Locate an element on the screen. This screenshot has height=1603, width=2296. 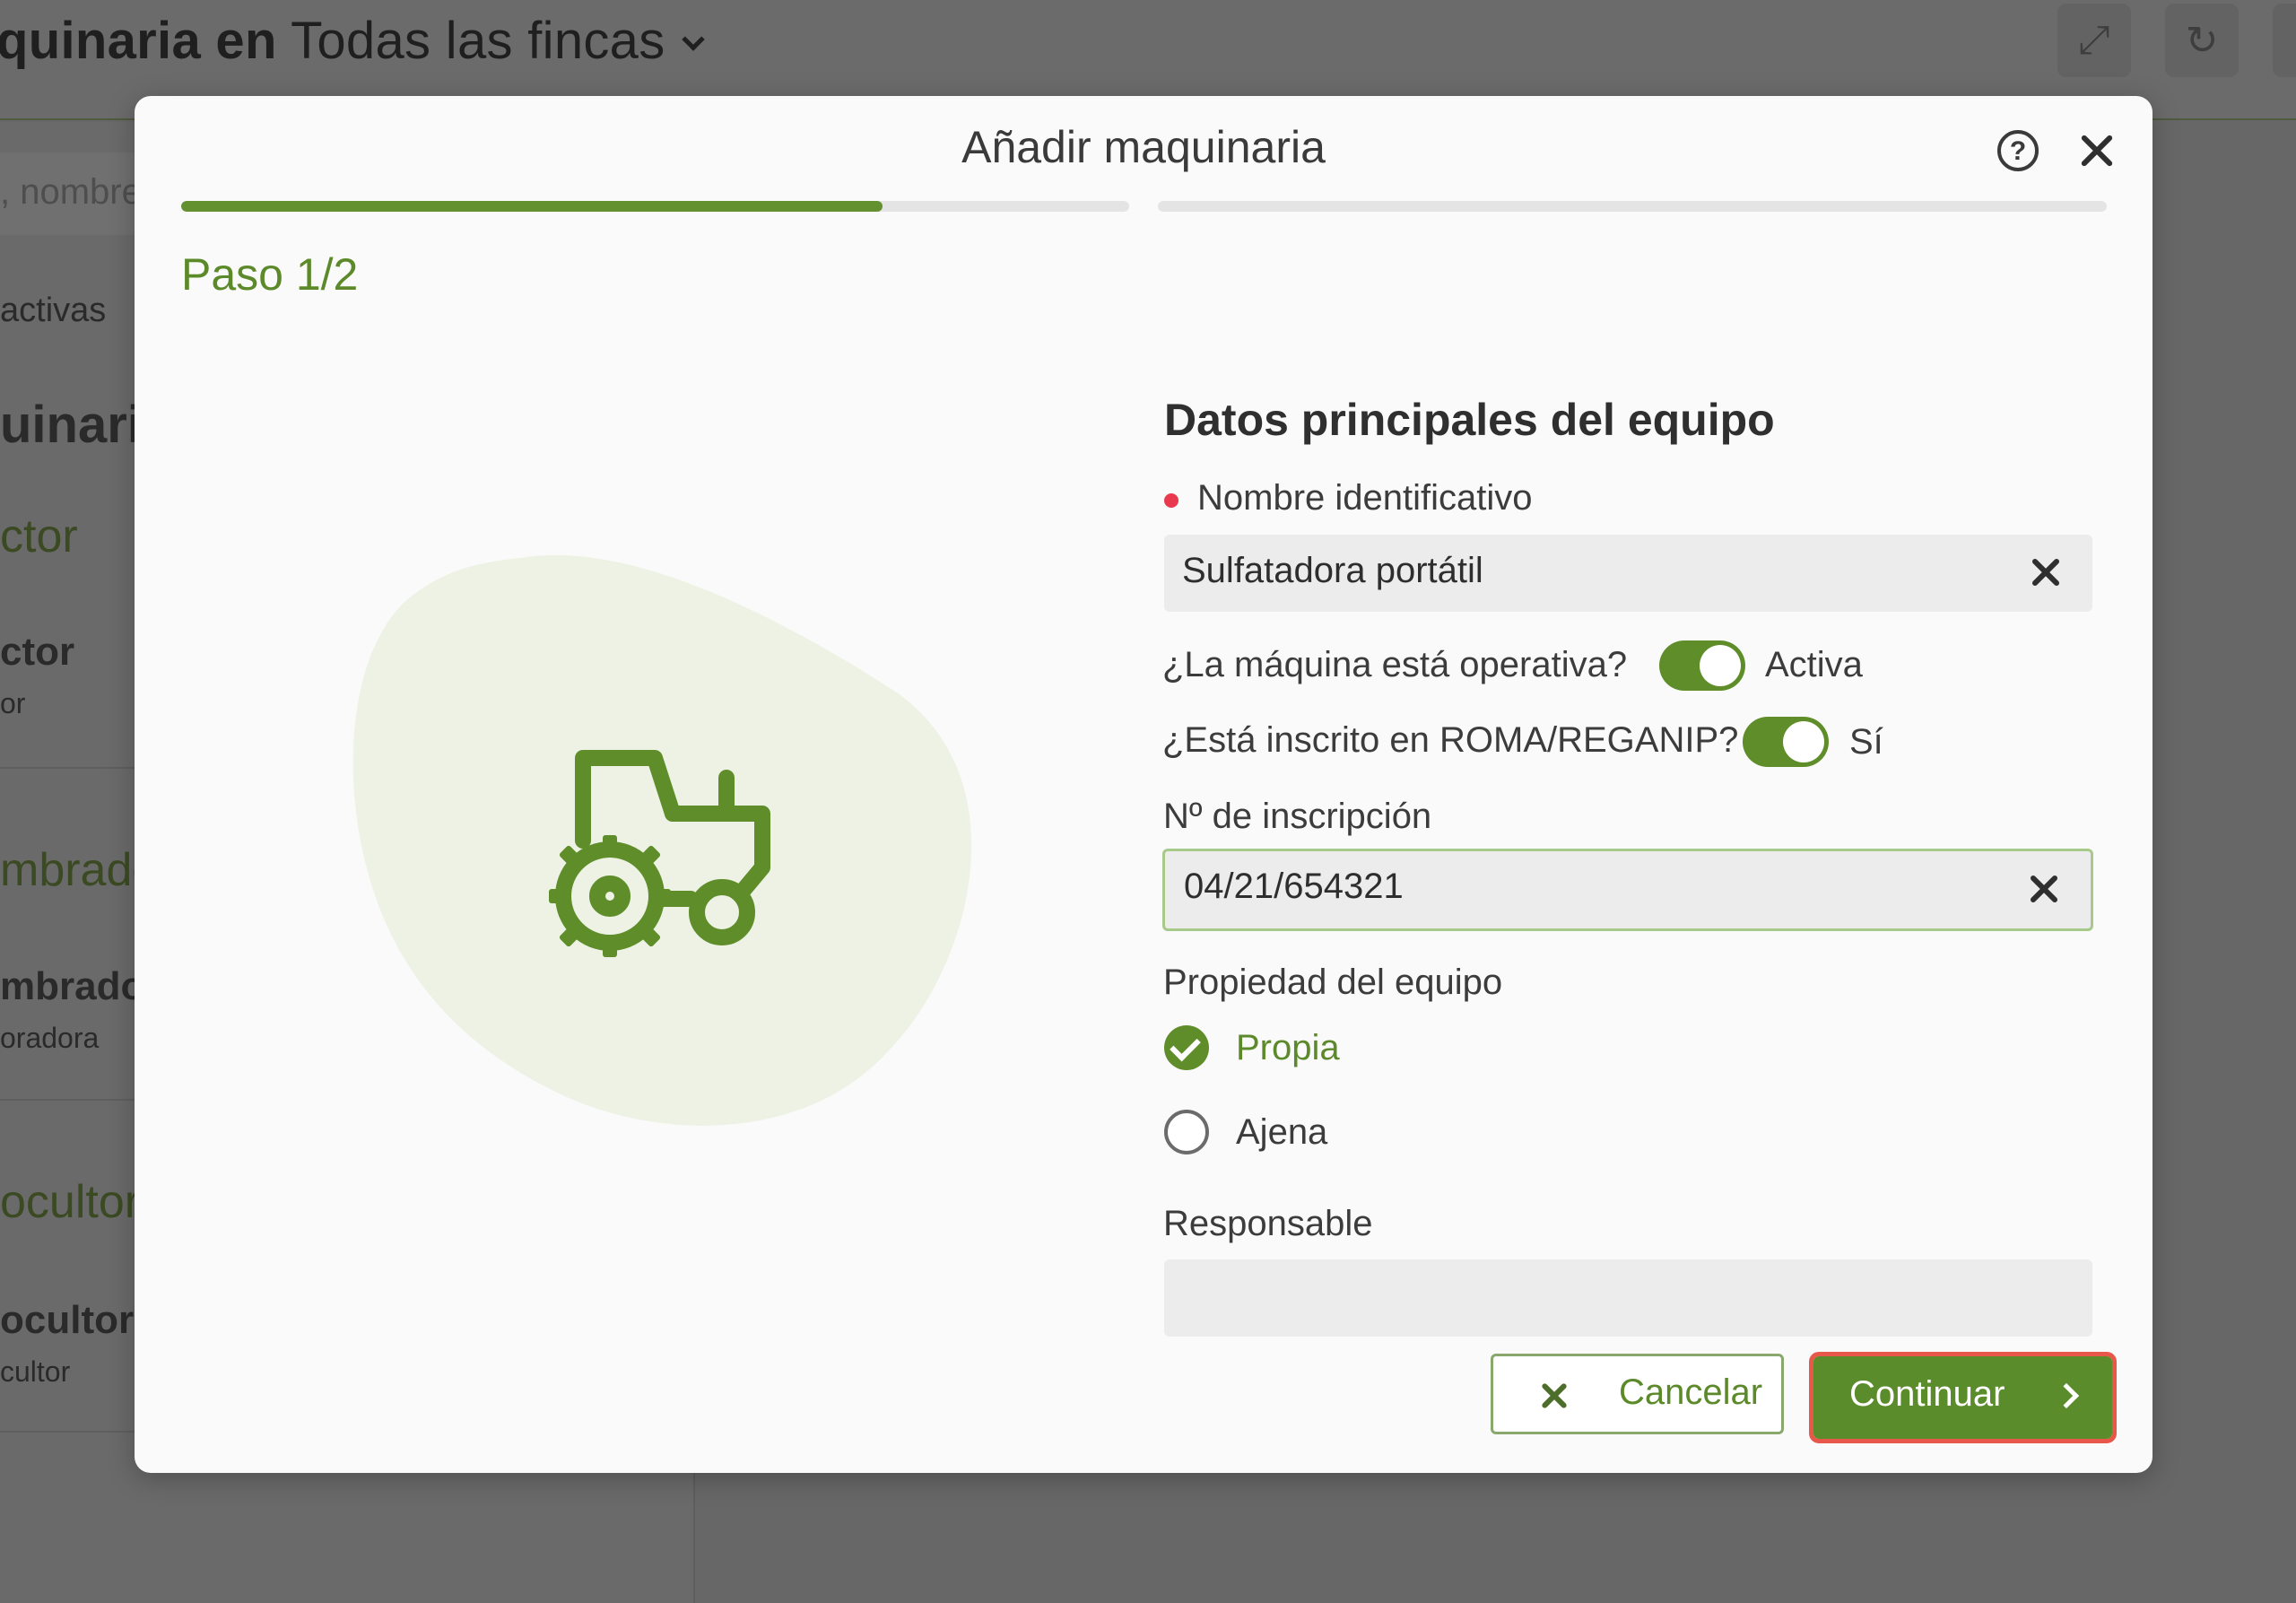
sidebar-group-1: ctor is located at coordinates (39, 536).